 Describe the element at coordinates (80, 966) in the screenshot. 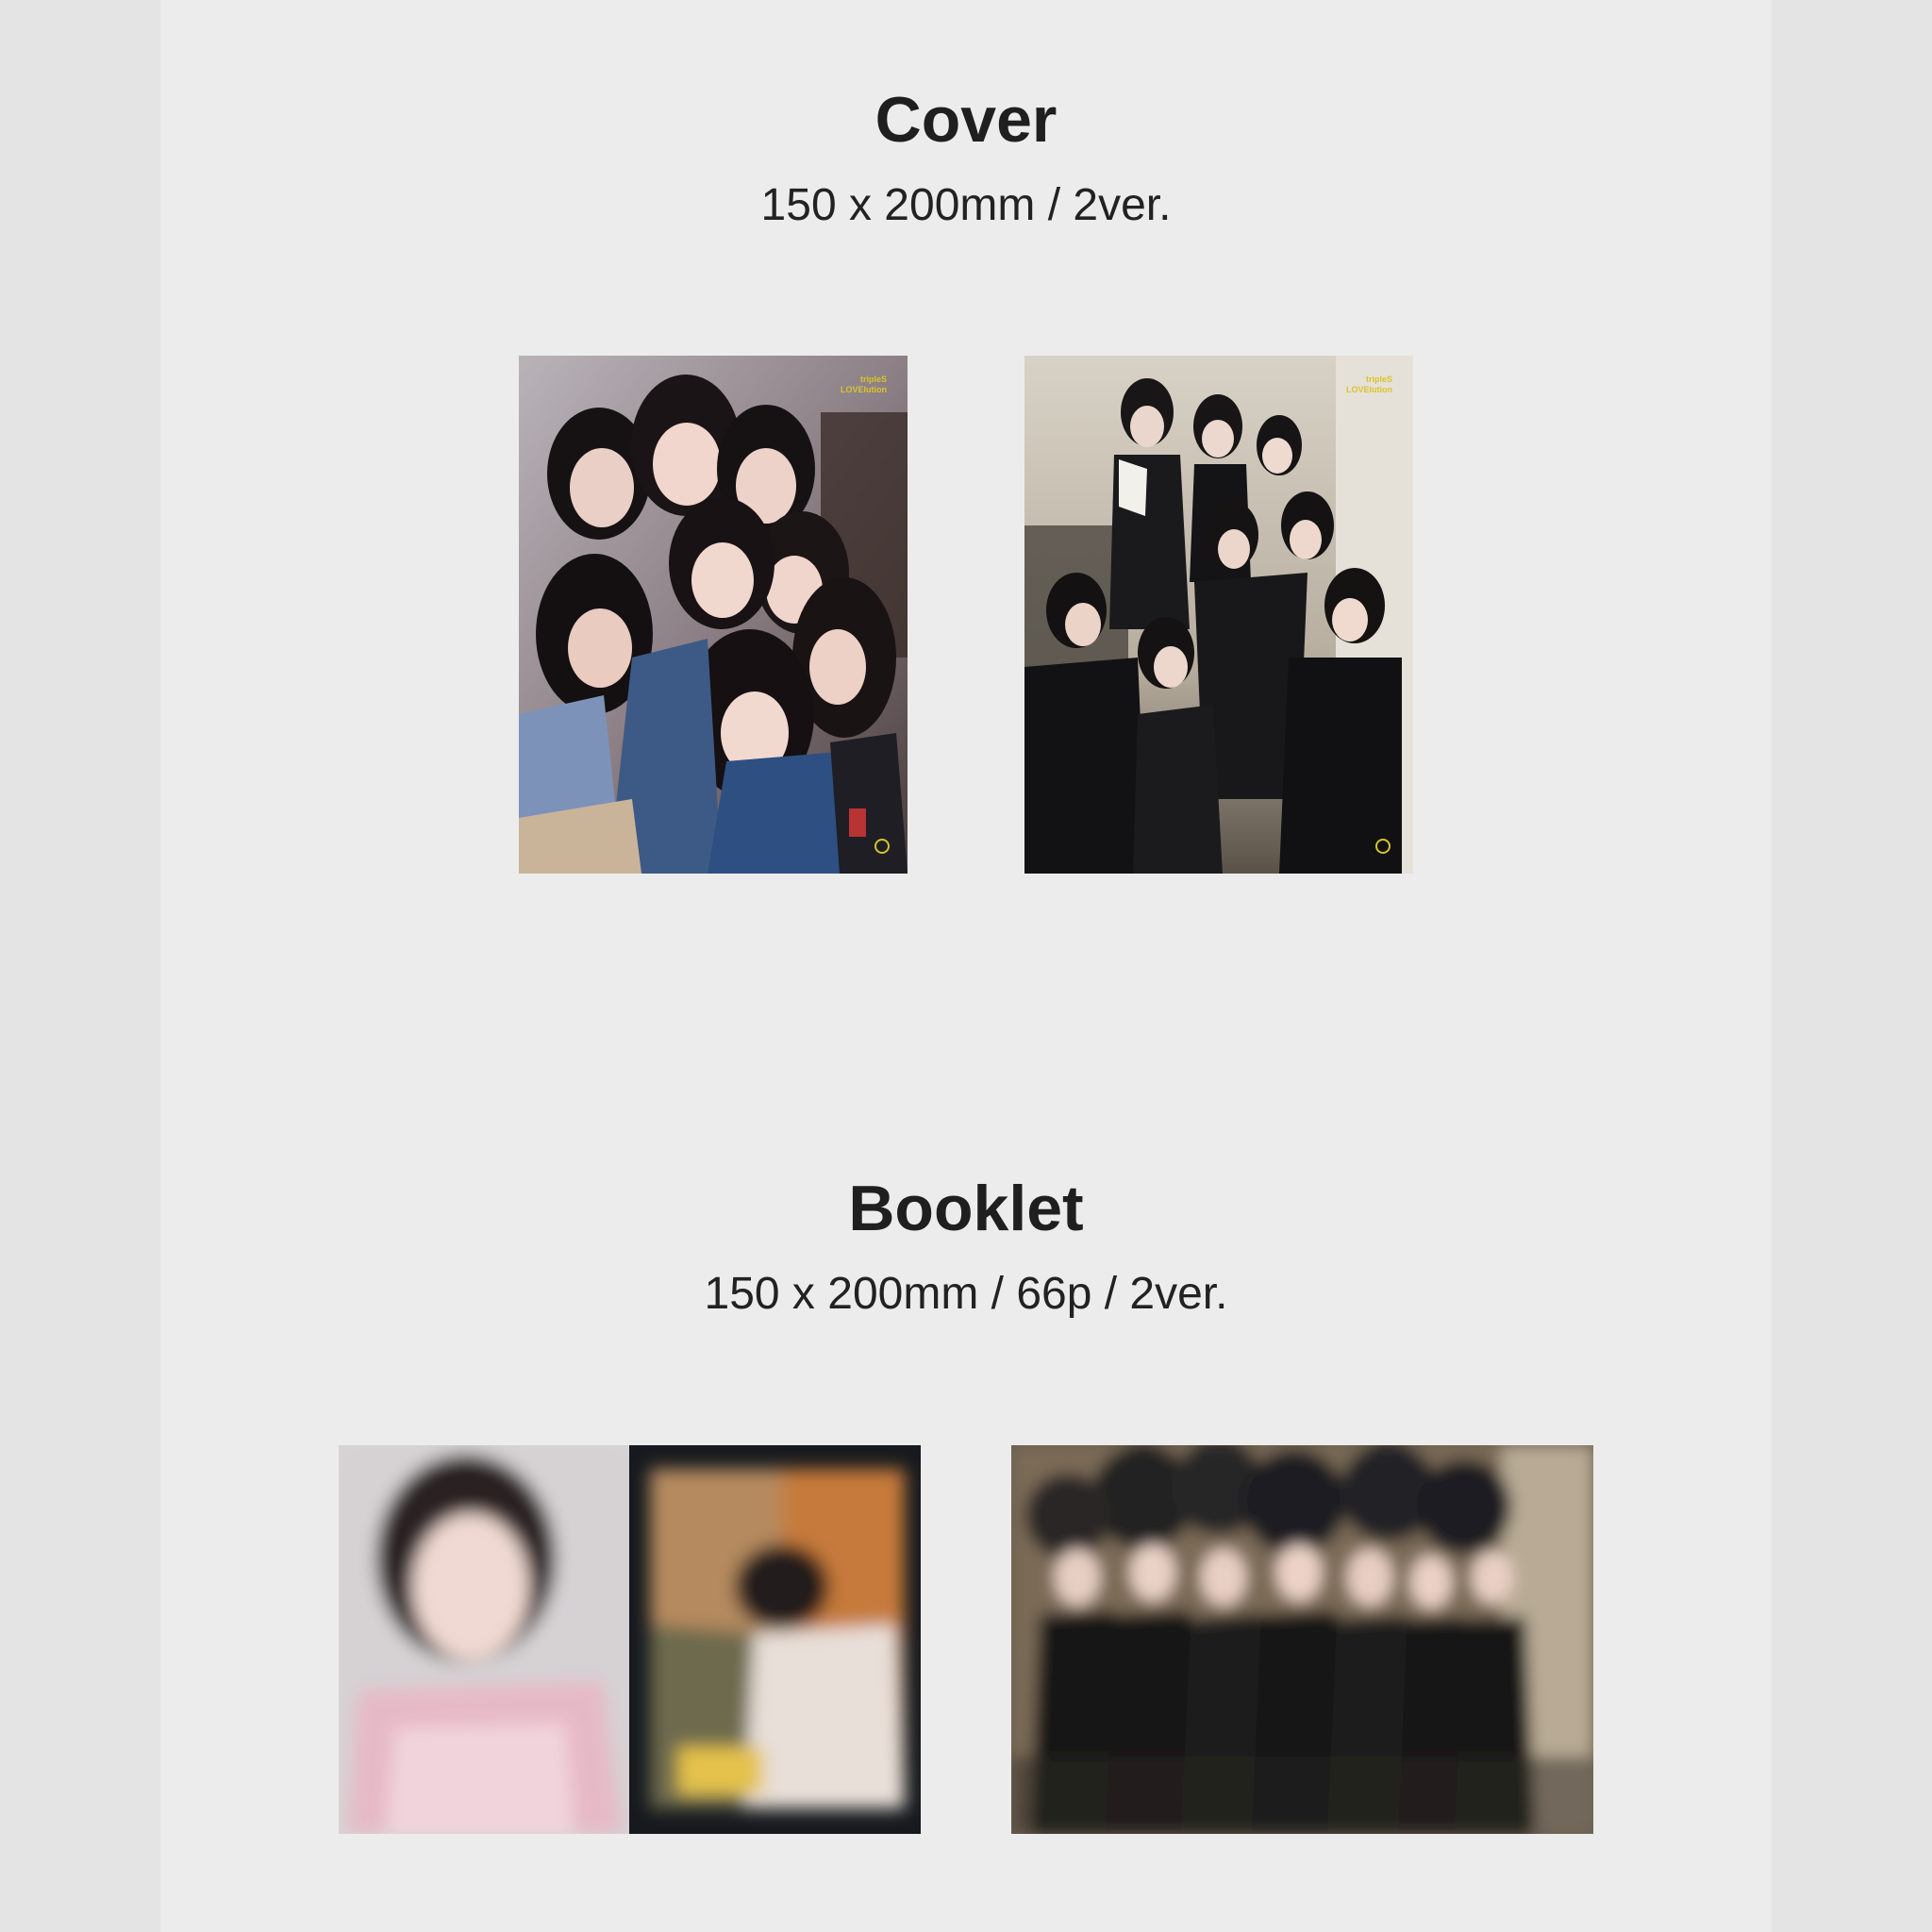

I see `left-margin-band` at that location.